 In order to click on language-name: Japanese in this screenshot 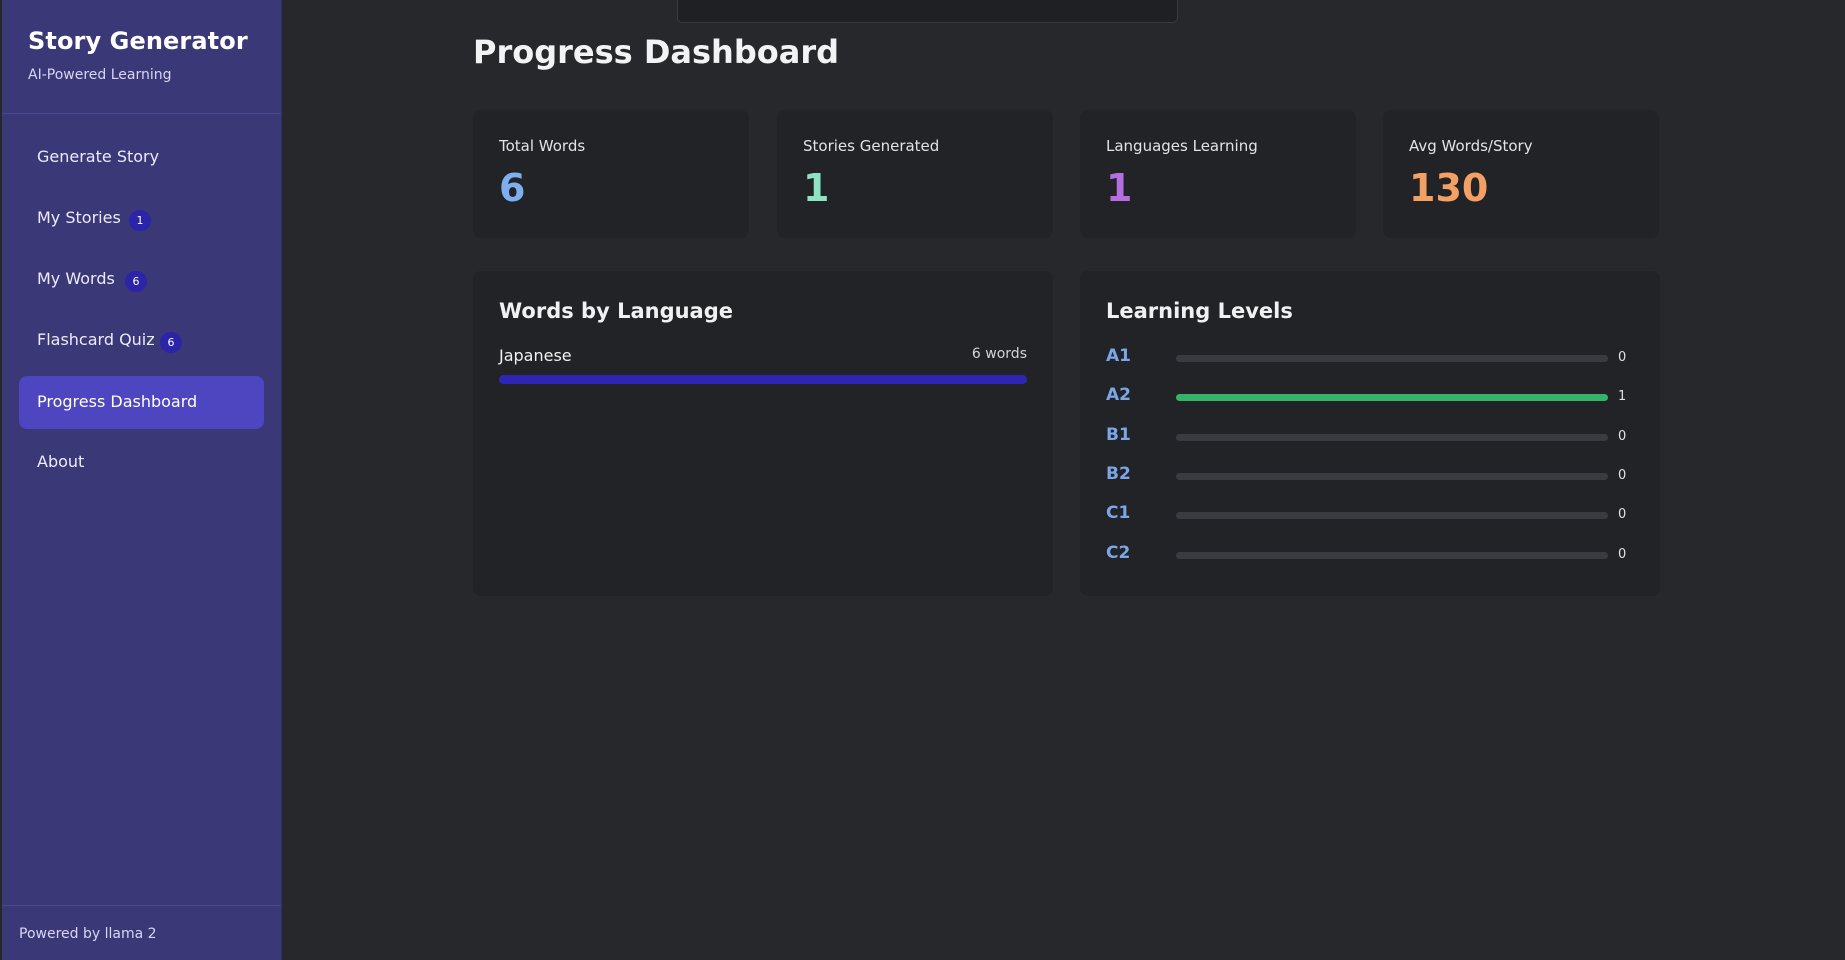, I will do `click(535, 355)`.